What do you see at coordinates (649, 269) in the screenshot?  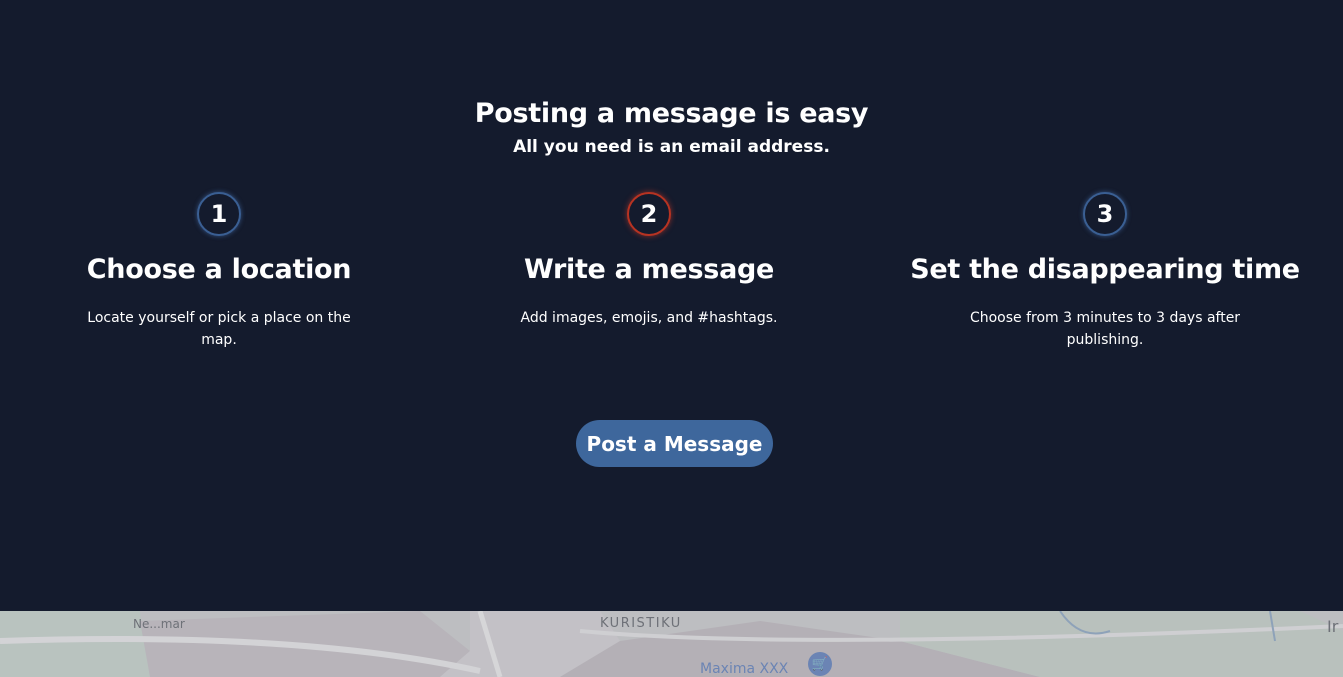 I see `step-title: Write a message` at bounding box center [649, 269].